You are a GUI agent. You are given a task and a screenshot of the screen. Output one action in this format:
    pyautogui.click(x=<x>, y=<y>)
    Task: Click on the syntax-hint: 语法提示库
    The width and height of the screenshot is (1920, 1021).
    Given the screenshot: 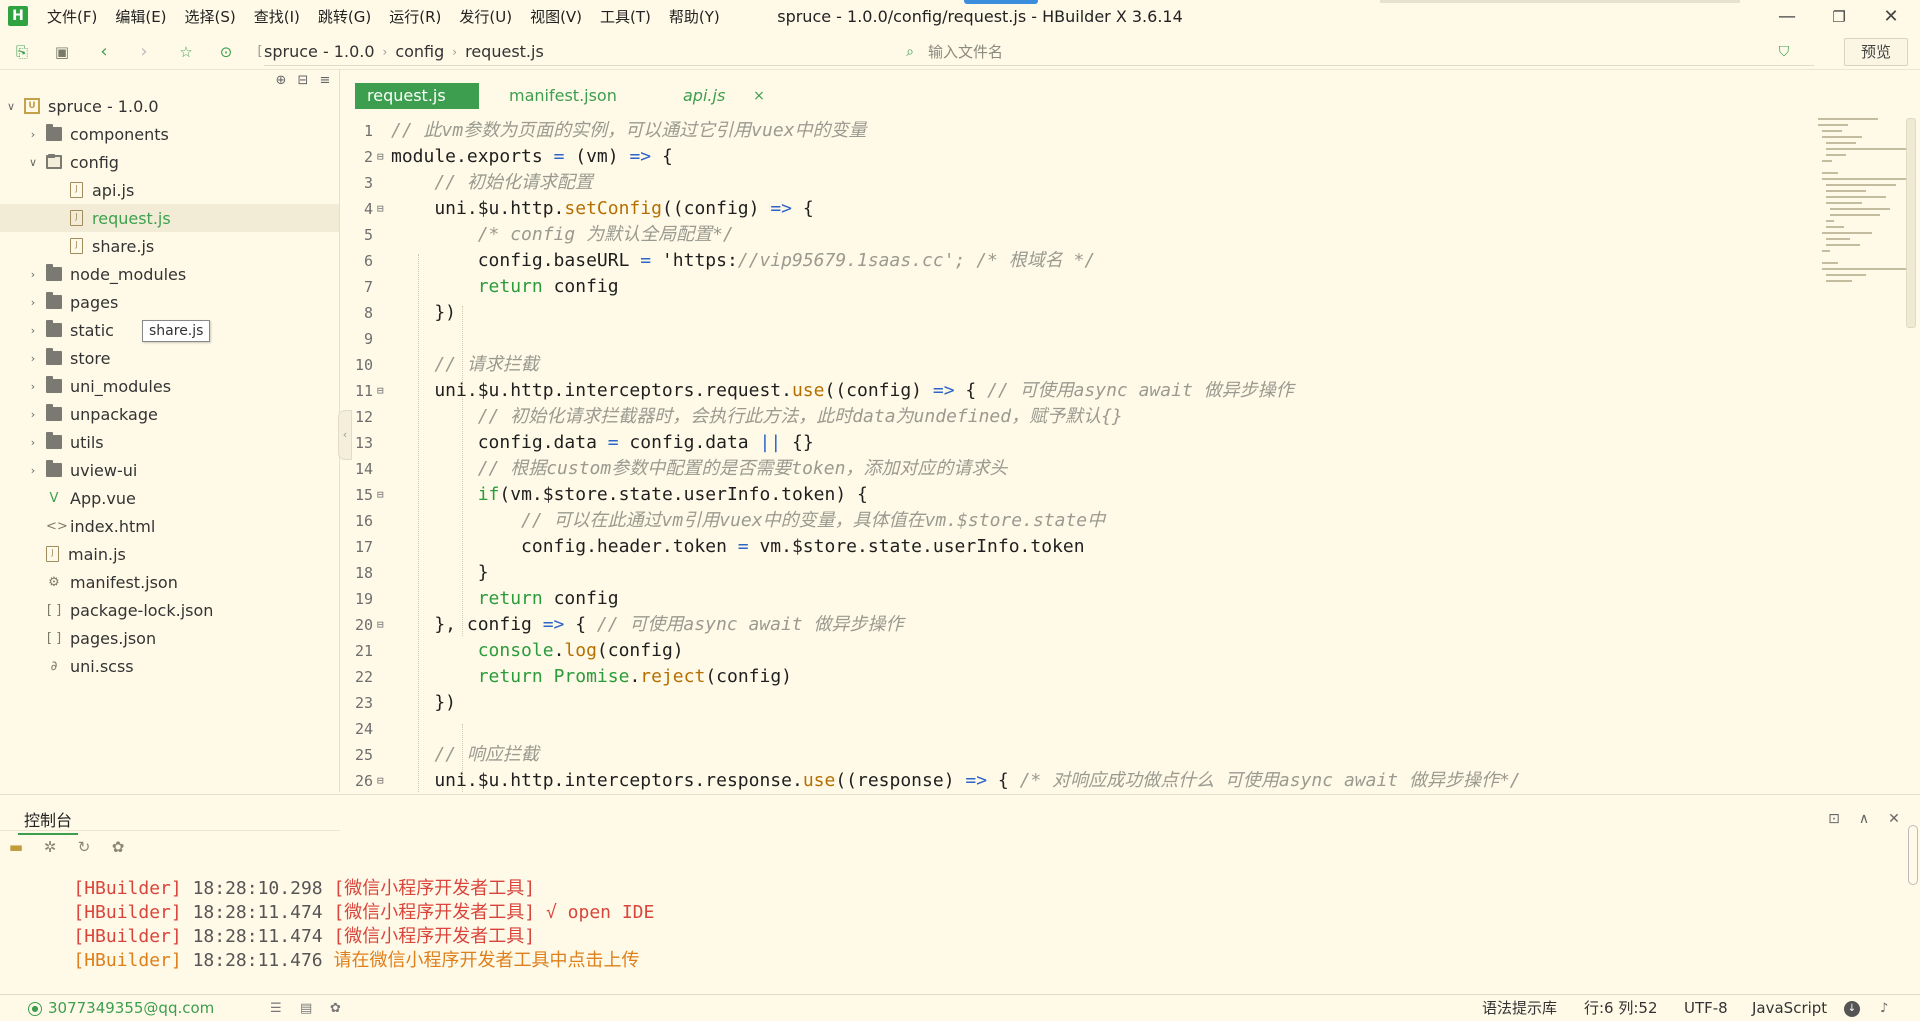 What is the action you would take?
    pyautogui.click(x=1519, y=1008)
    